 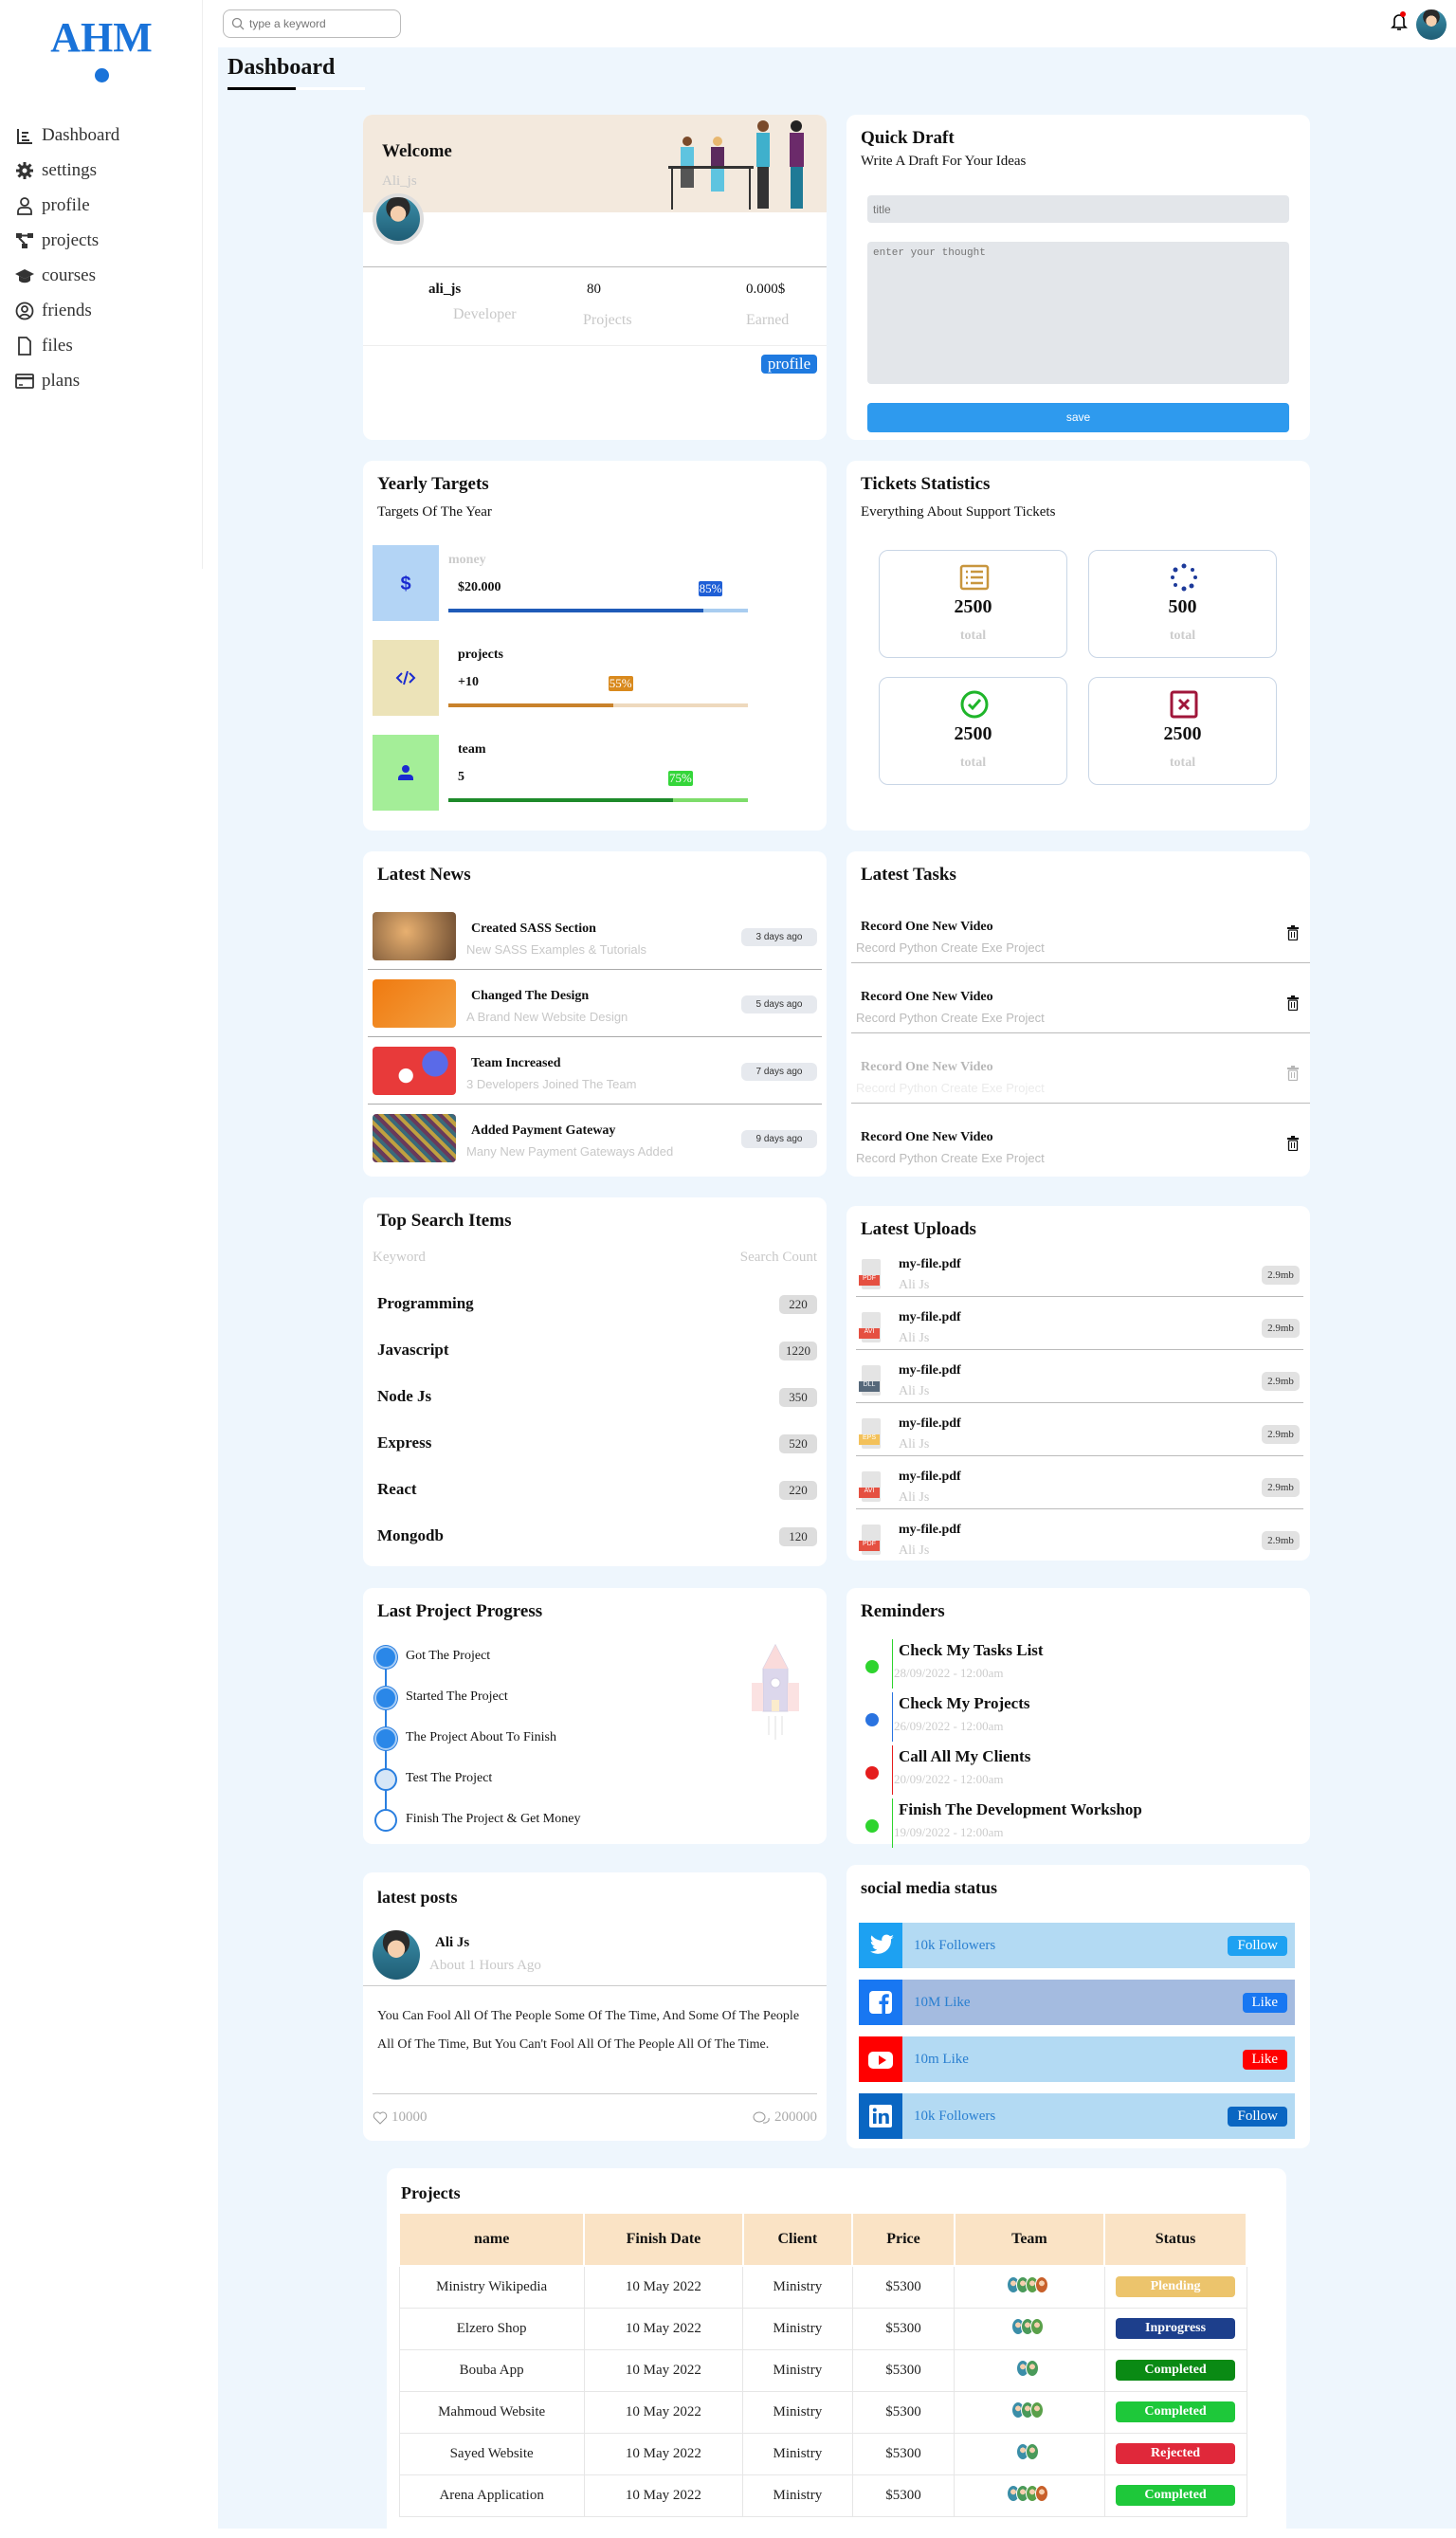 I want to click on youtube-like-button: Like, so click(x=1264, y=2059).